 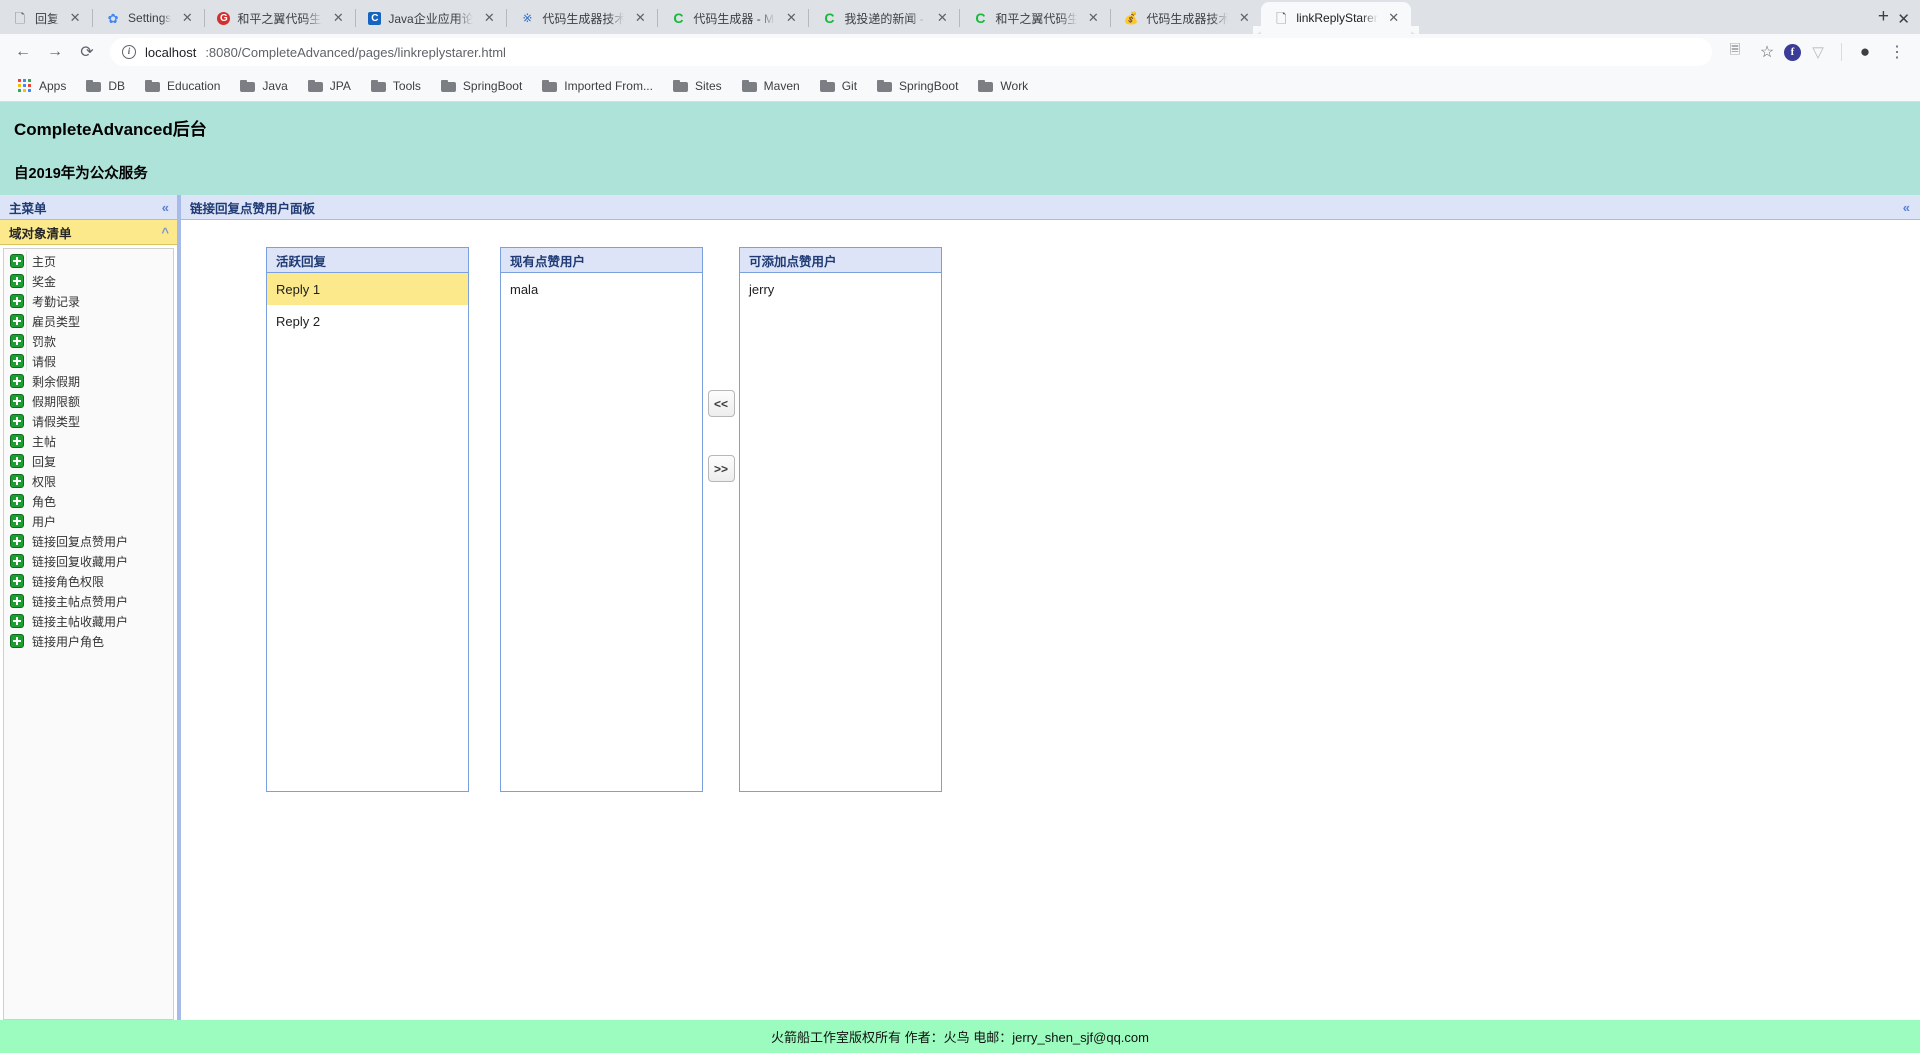 I want to click on site-info-icon: i, so click(x=129, y=52).